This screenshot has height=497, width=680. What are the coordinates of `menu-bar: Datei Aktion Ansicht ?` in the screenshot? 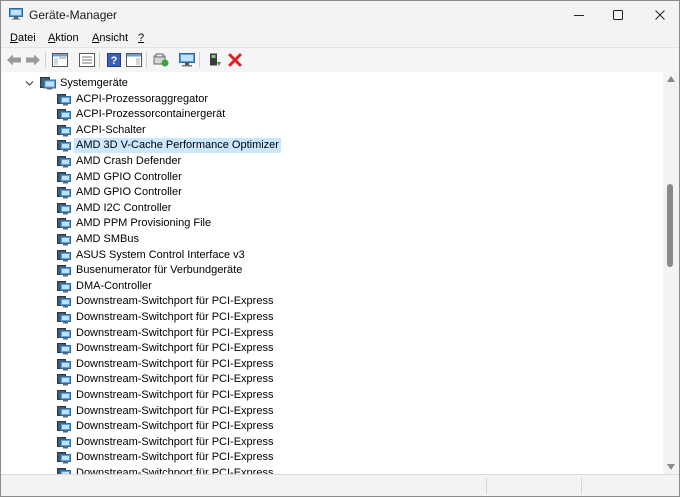 It's located at (340, 38).